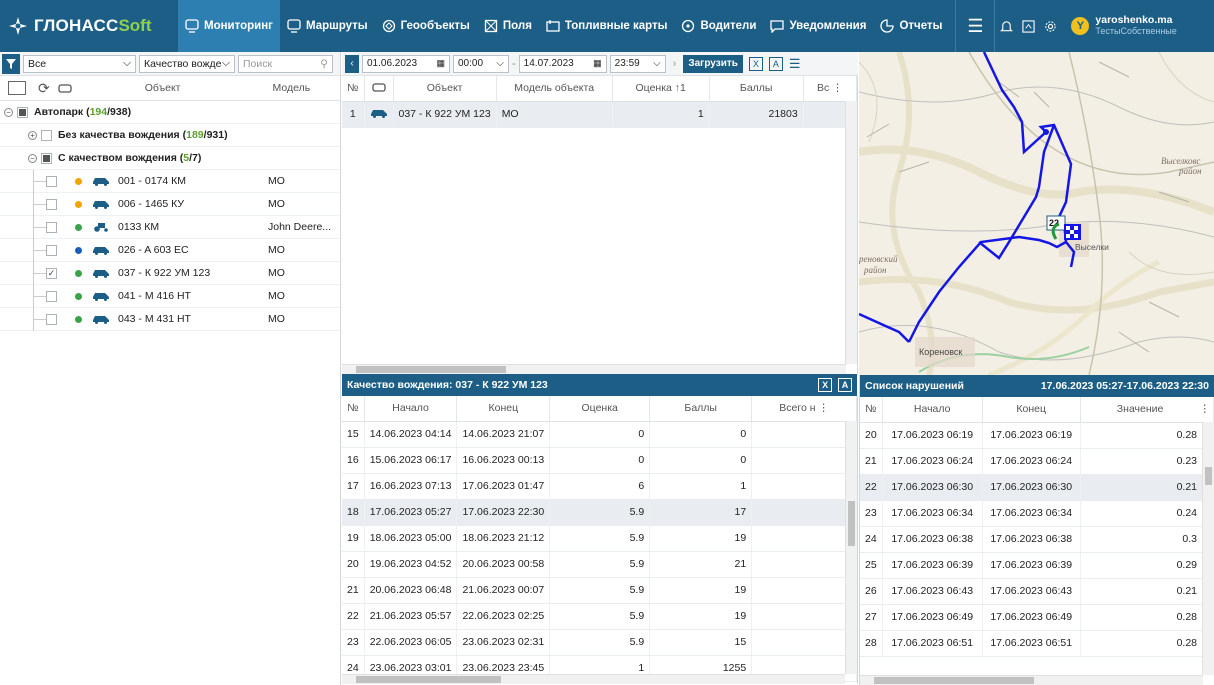 This screenshot has height=685, width=1214. I want to click on bell-icon, so click(1006, 26).